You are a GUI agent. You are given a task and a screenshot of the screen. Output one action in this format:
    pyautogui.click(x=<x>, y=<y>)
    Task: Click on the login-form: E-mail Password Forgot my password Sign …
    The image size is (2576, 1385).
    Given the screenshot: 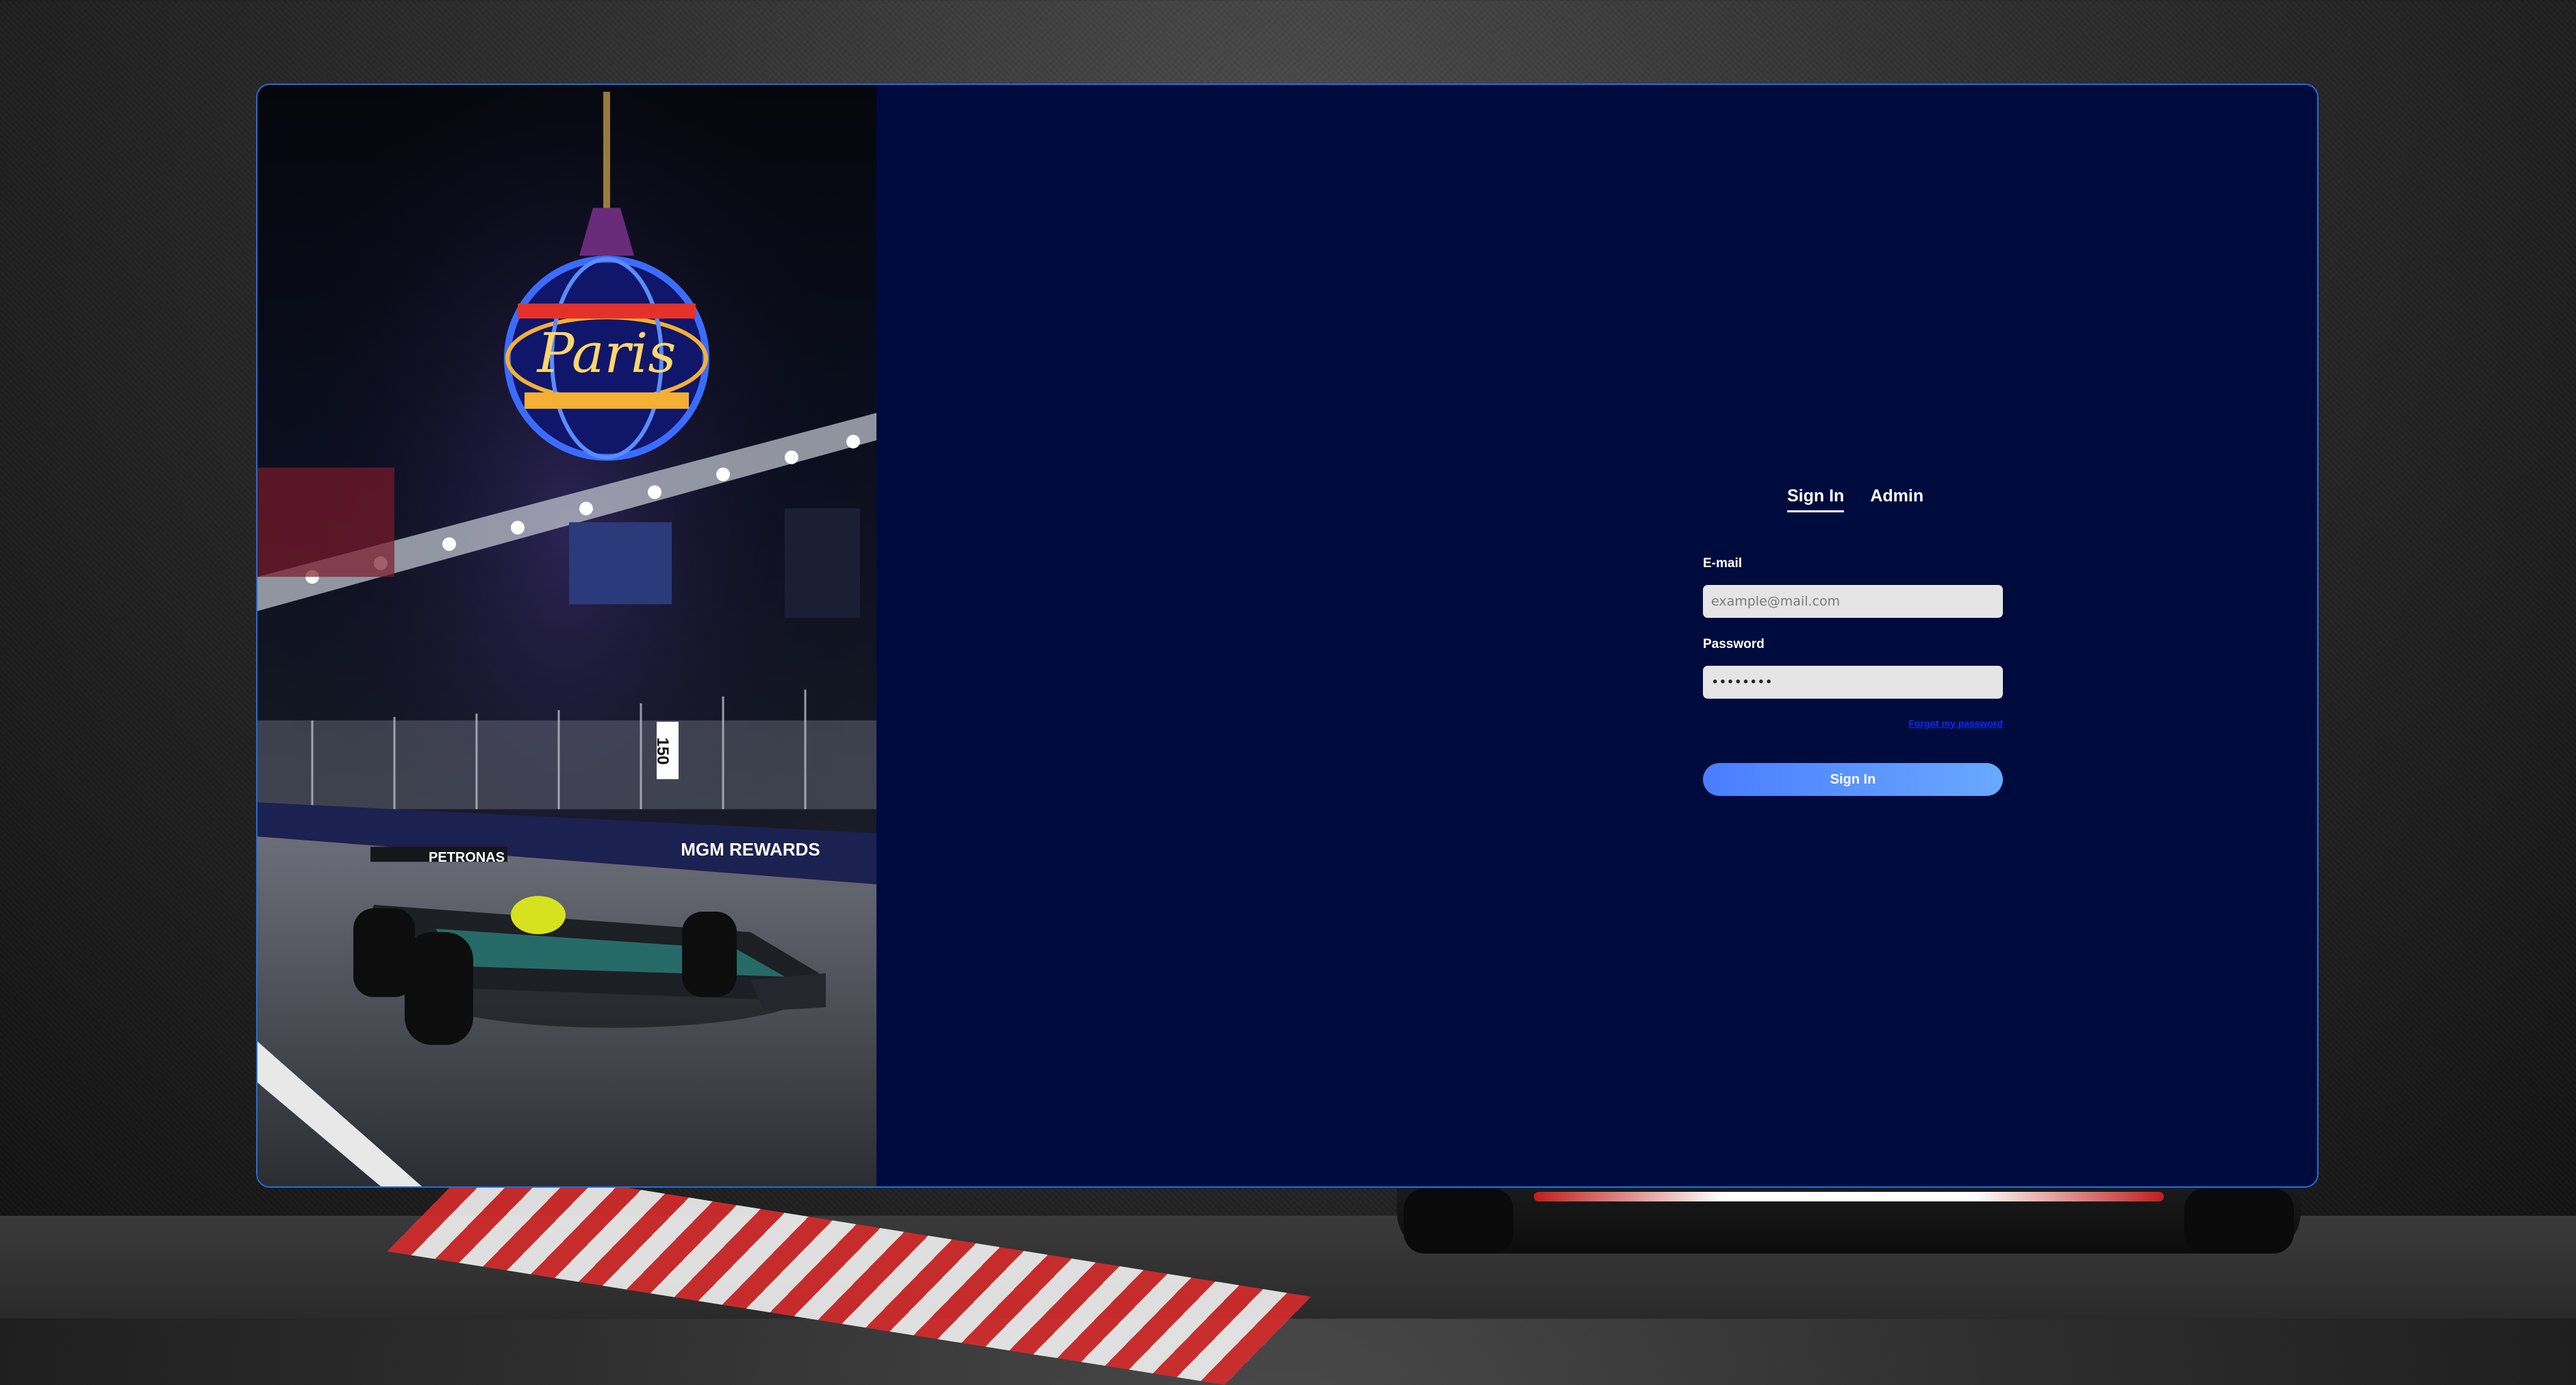 What is the action you would take?
    pyautogui.click(x=1853, y=676)
    